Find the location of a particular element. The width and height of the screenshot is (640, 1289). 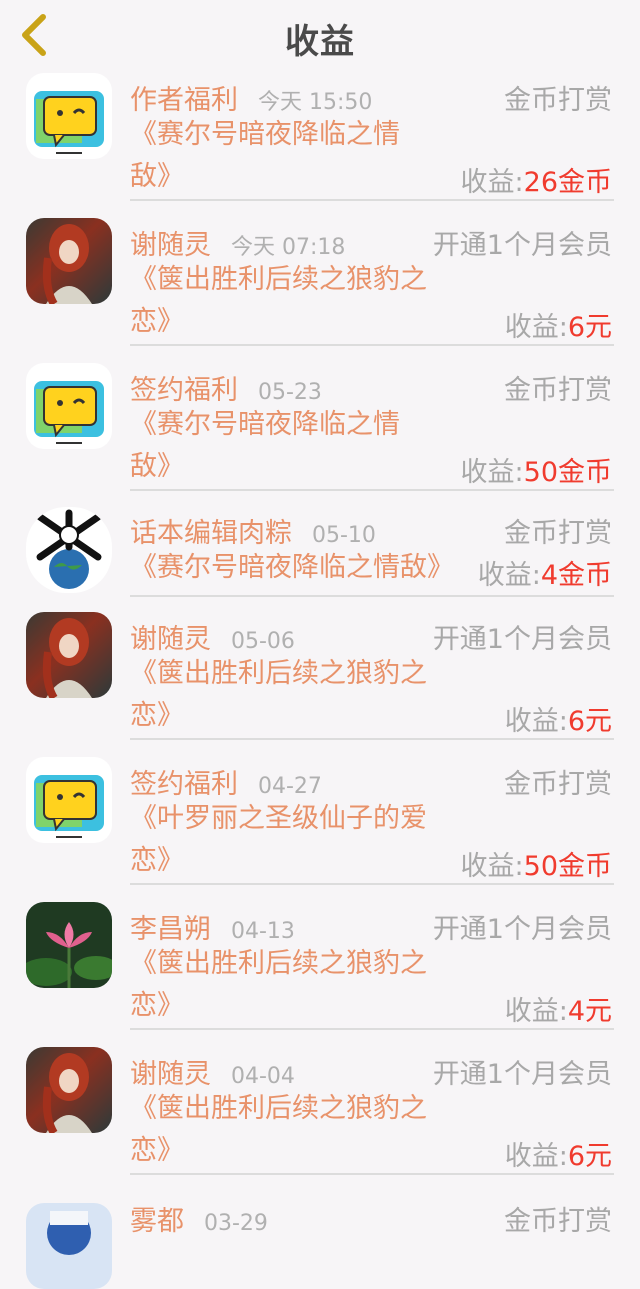

list-item: 雾都 03-29 金币打赏 is located at coordinates (320, 1238).